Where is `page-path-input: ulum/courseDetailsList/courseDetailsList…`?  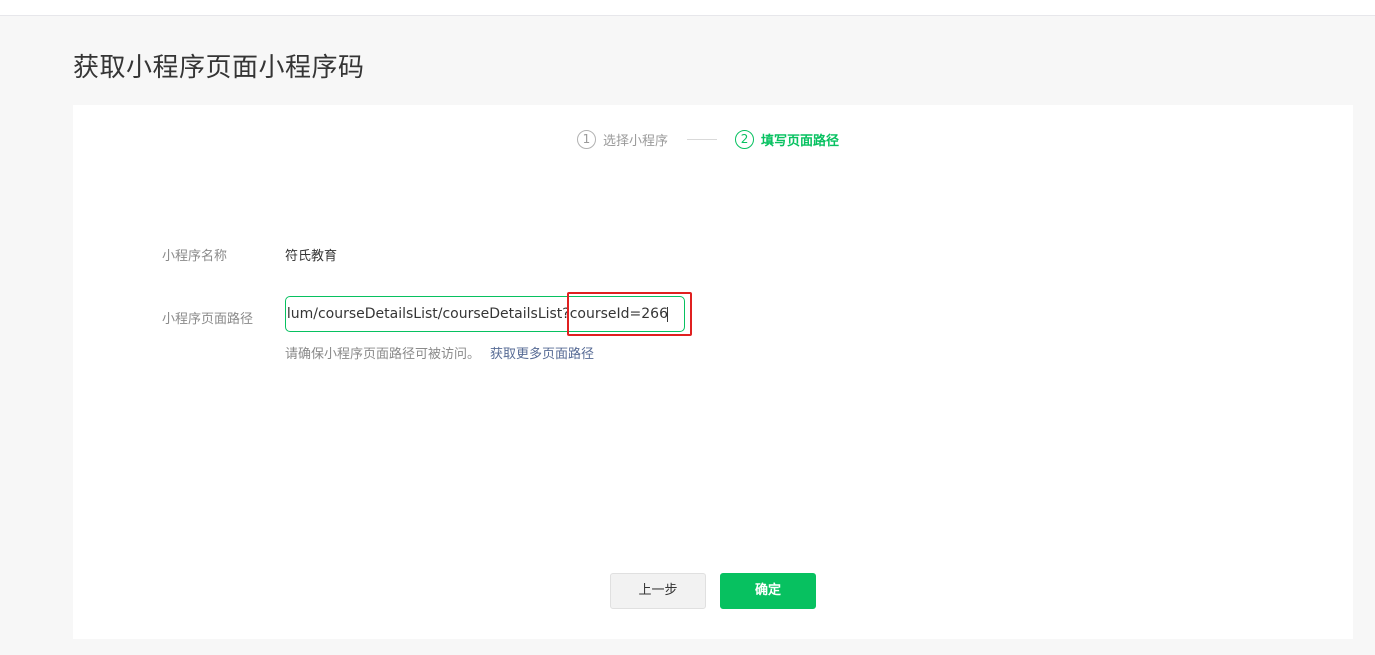 page-path-input: ulum/courseDetailsList/courseDetailsList… is located at coordinates (485, 314).